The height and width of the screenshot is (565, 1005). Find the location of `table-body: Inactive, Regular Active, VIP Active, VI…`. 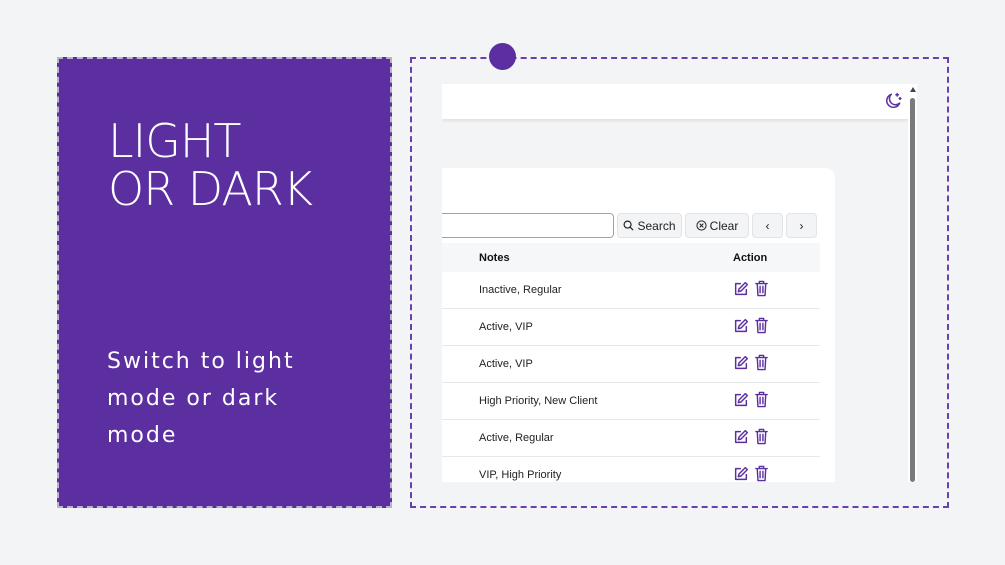

table-body: Inactive, Regular Active, VIP Active, VI… is located at coordinates (631, 377).